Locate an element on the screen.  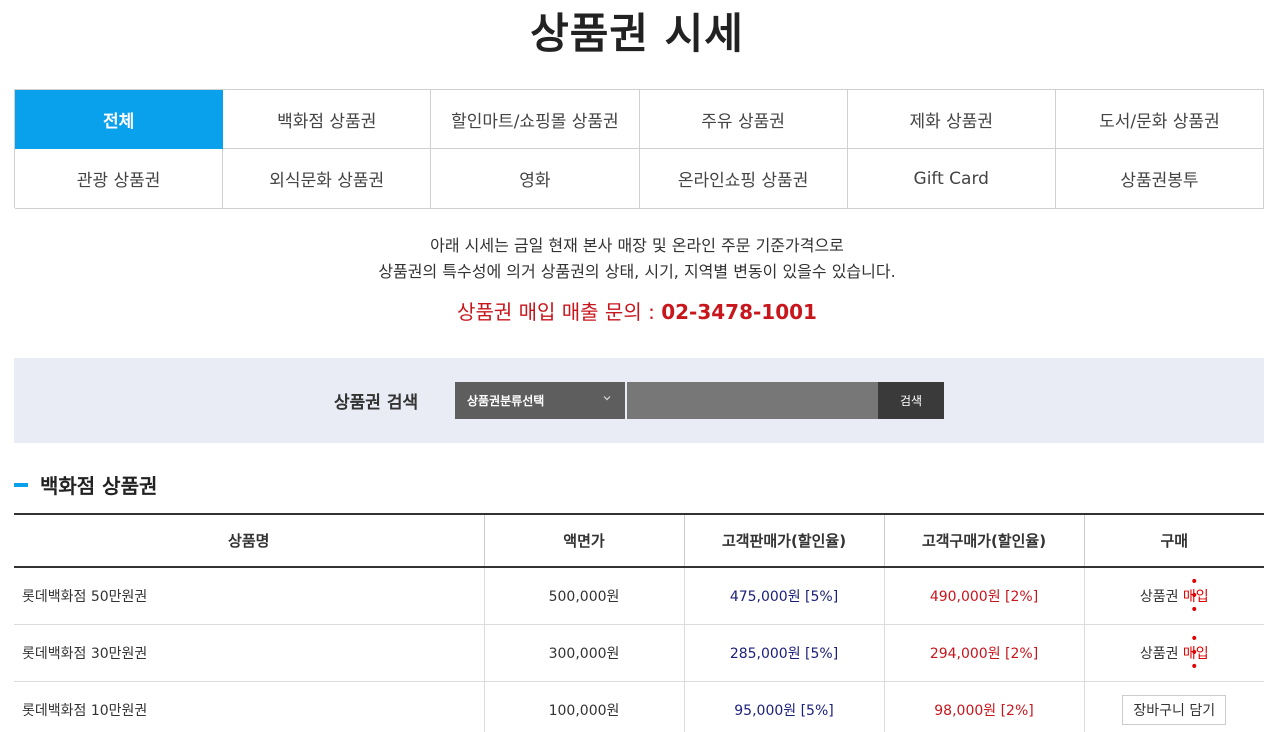
sell-price: 285,000원 [5%] is located at coordinates (783, 653).